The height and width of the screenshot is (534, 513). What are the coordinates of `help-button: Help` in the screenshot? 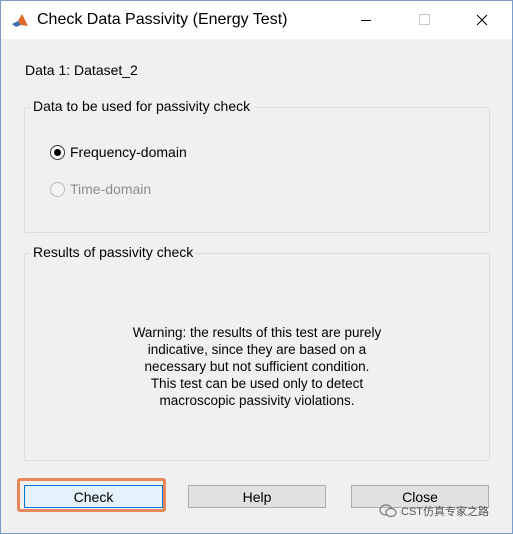 It's located at (257, 496).